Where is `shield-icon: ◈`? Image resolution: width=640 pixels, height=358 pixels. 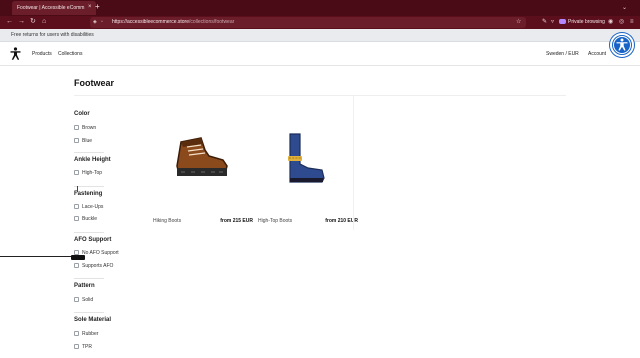
shield-icon: ◈ is located at coordinates (95, 22).